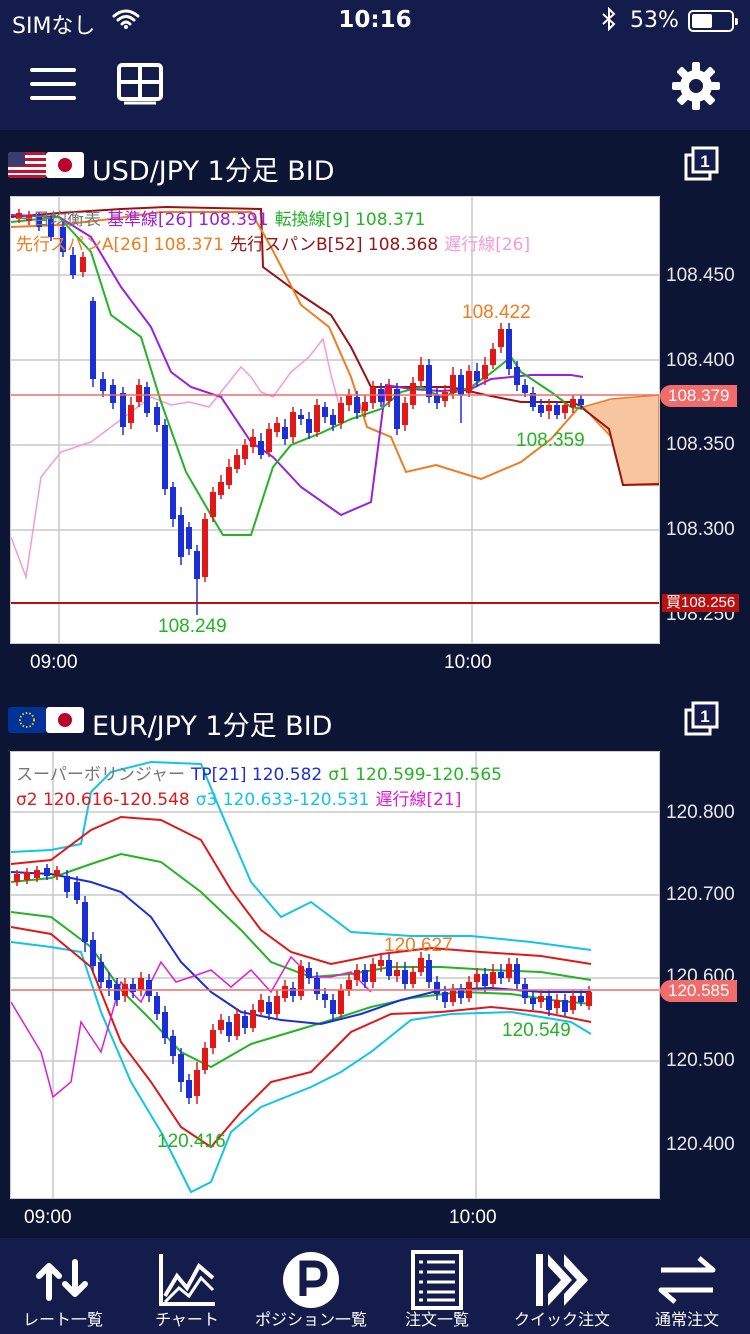  I want to click on jp-flag-icon, so click(65, 165).